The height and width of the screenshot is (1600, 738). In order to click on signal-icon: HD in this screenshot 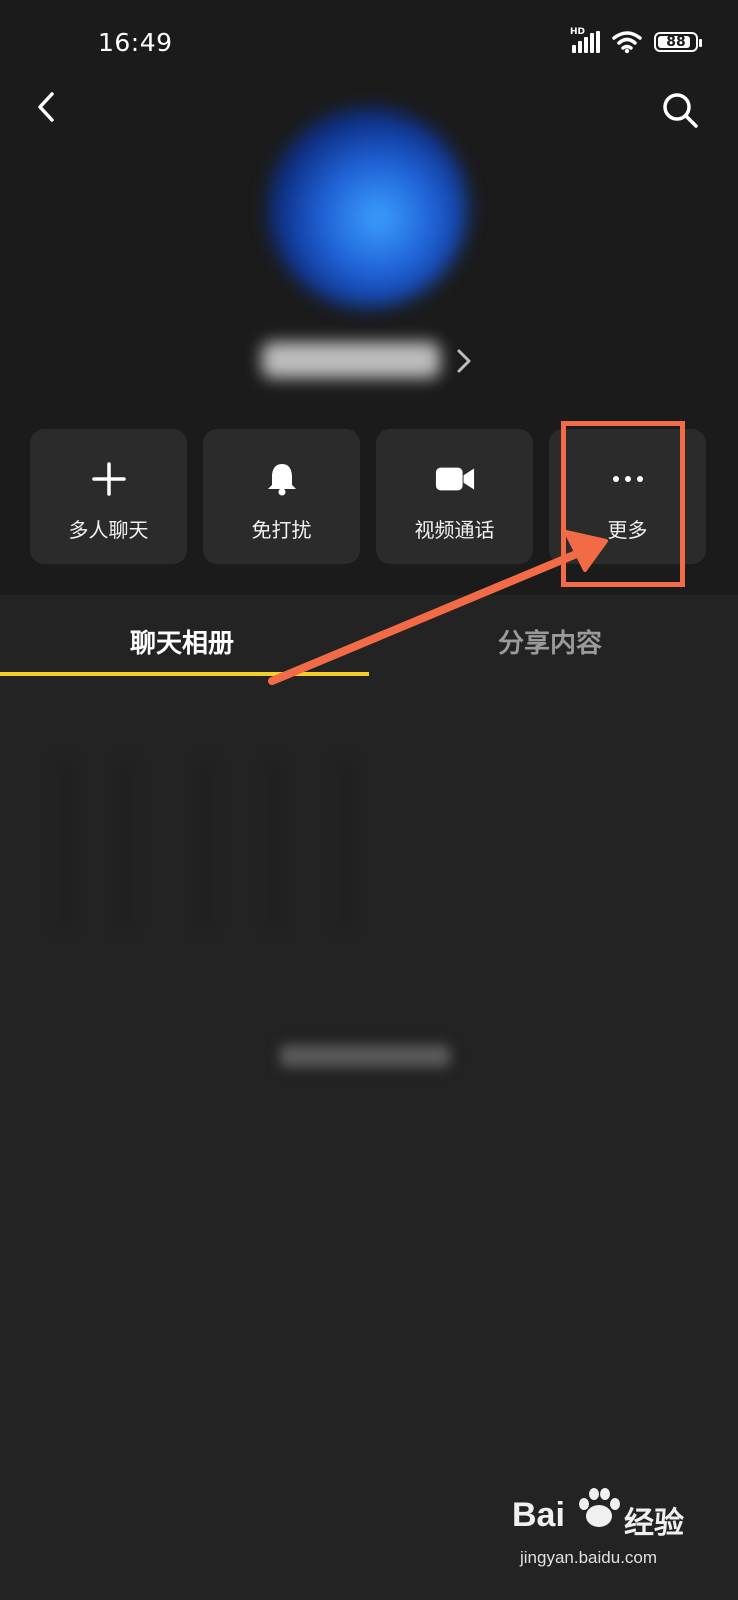, I will do `click(585, 40)`.